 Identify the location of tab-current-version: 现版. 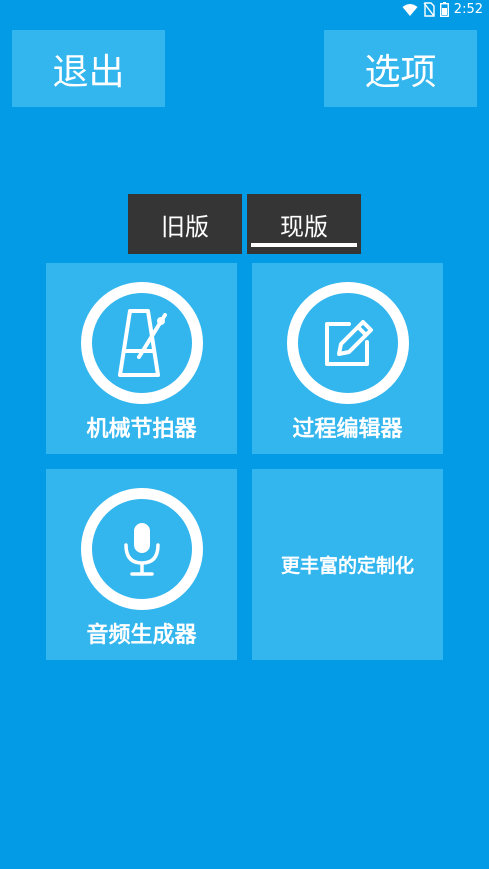
(304, 224).